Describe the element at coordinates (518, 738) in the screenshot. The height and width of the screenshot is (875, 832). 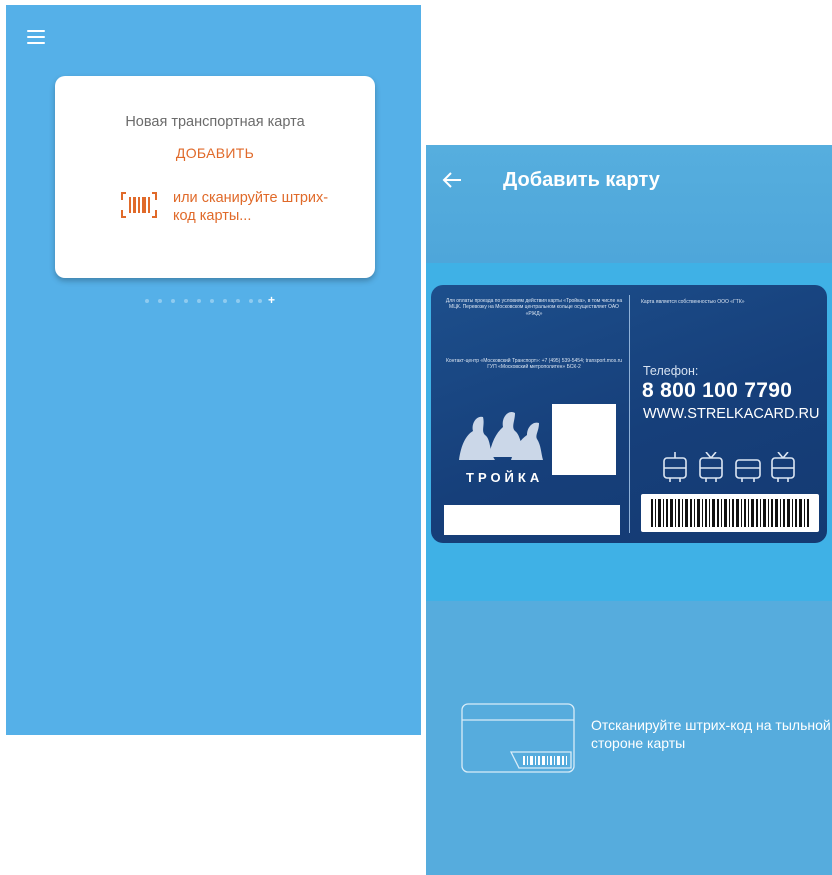
I see `card-back-icon` at that location.